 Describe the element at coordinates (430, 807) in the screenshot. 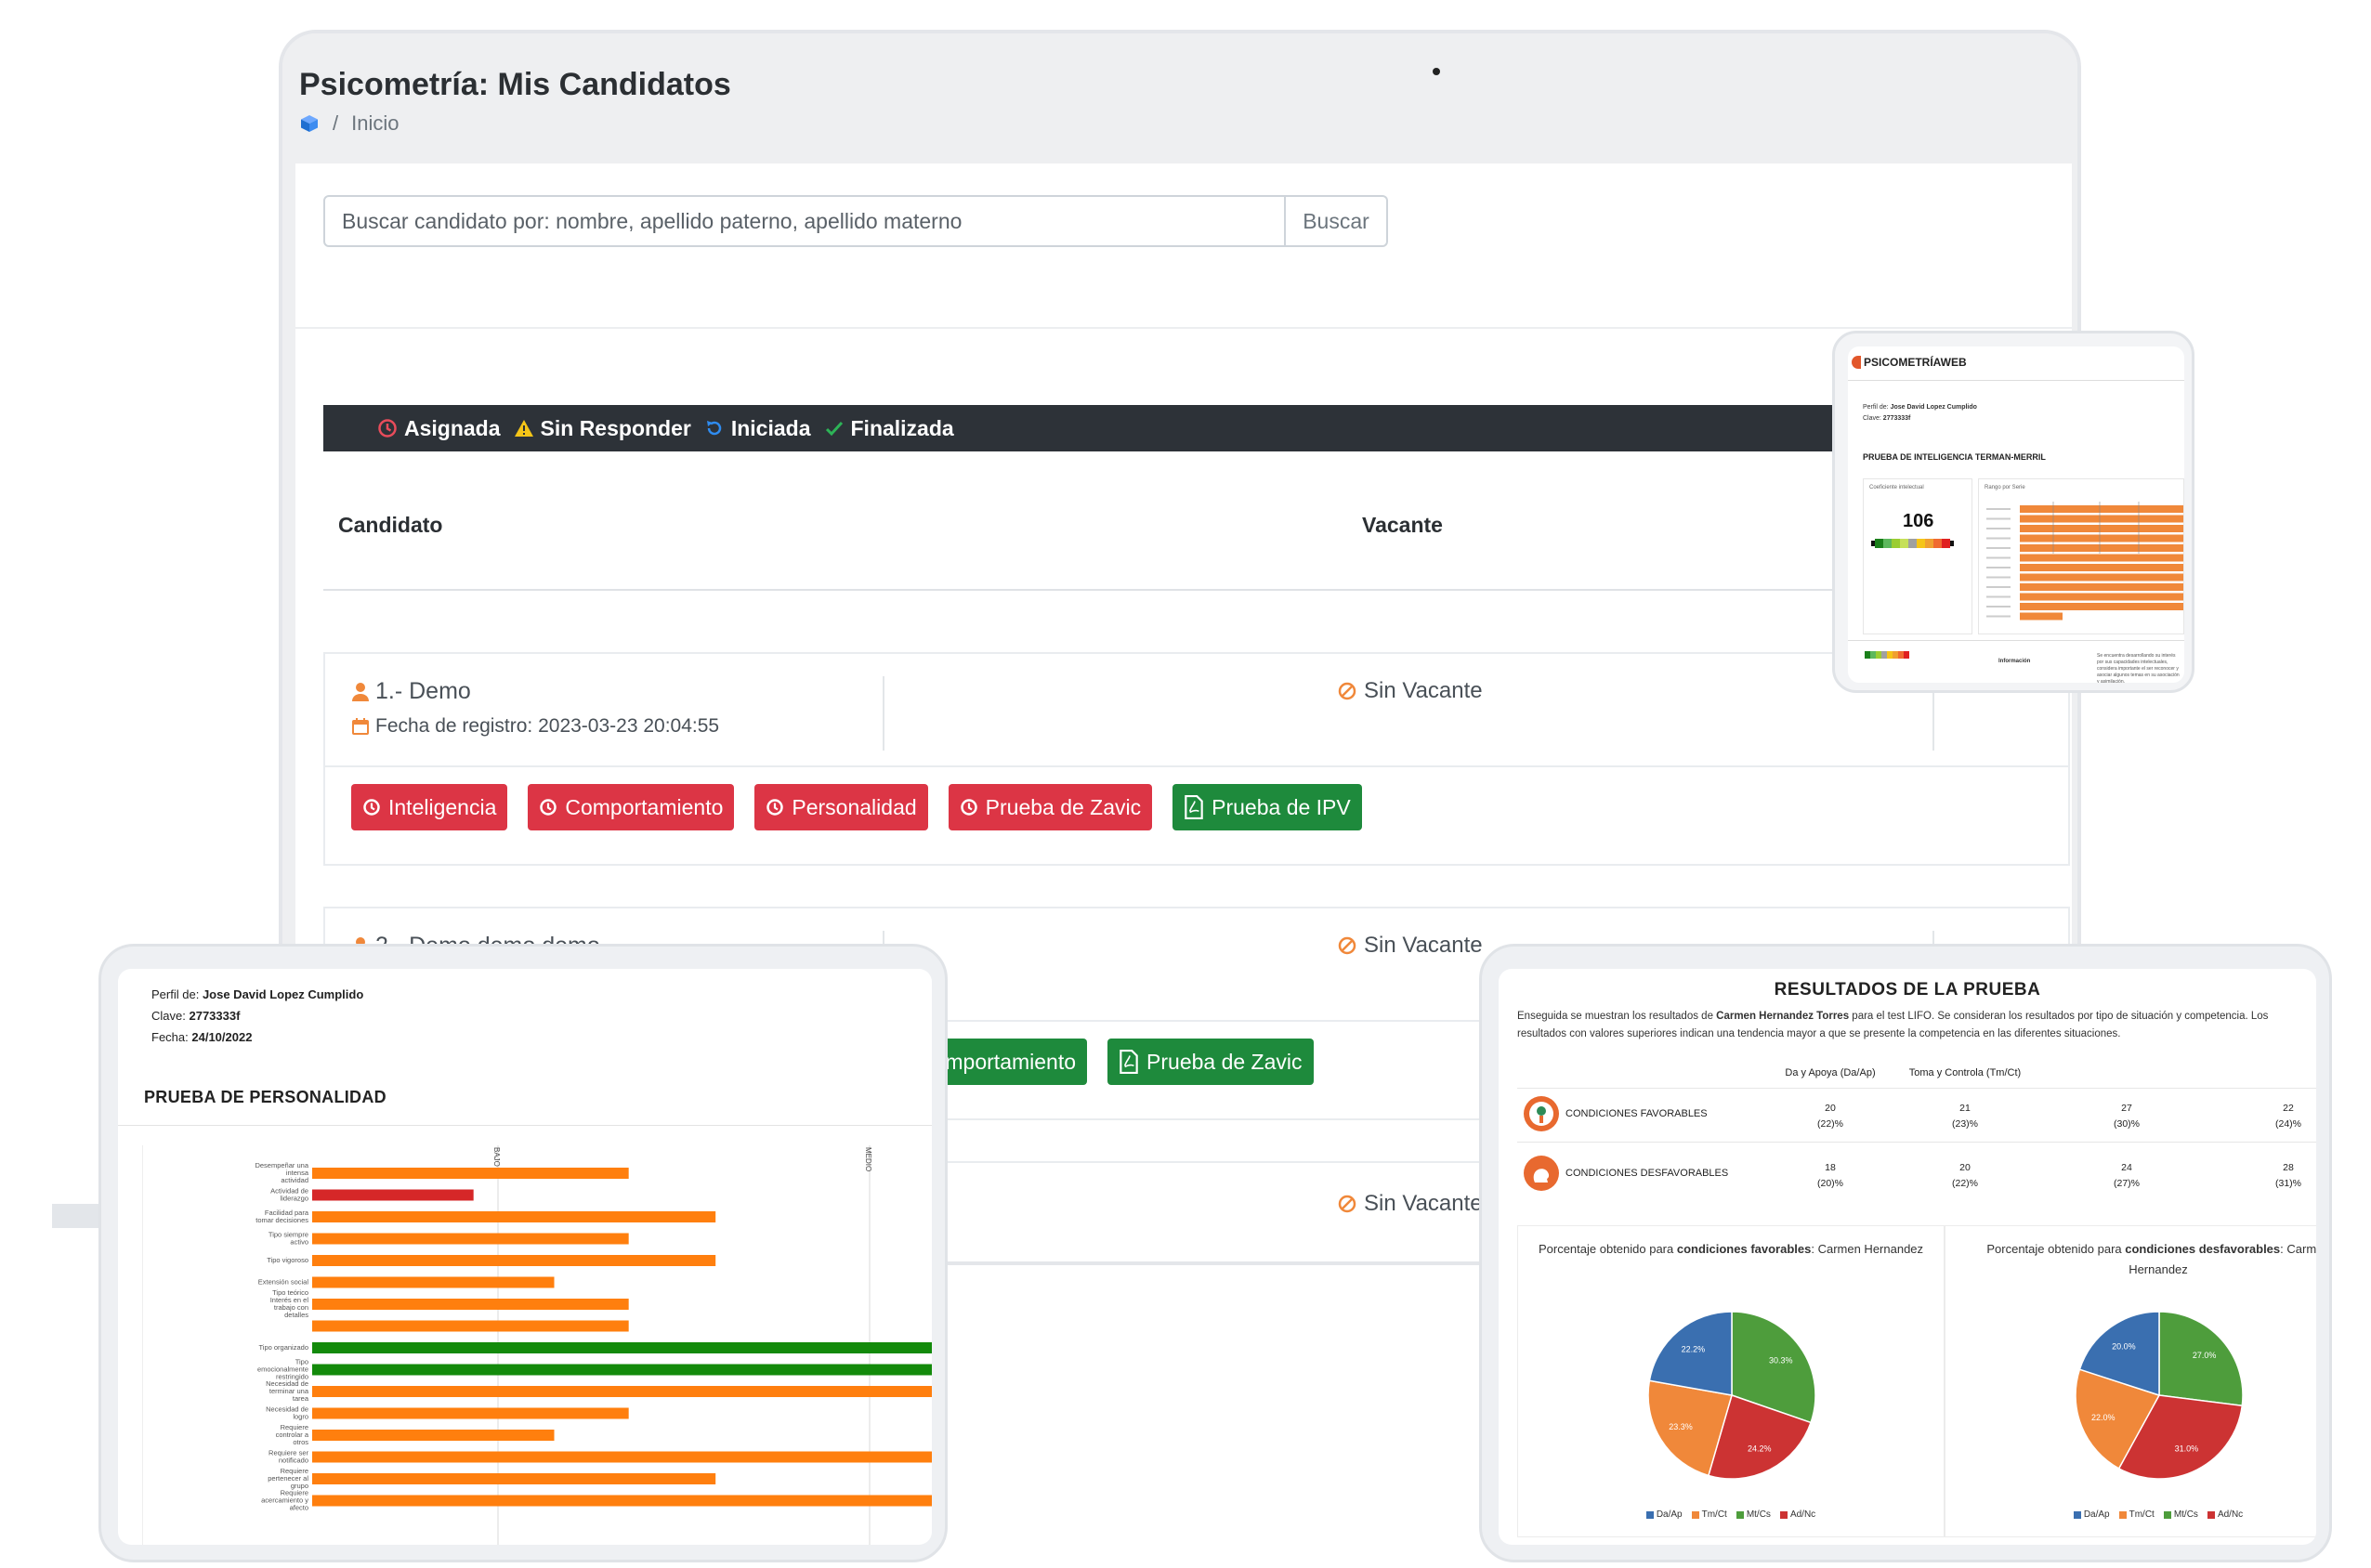

I see `test-button-inteligencia: Inteligencia` at that location.